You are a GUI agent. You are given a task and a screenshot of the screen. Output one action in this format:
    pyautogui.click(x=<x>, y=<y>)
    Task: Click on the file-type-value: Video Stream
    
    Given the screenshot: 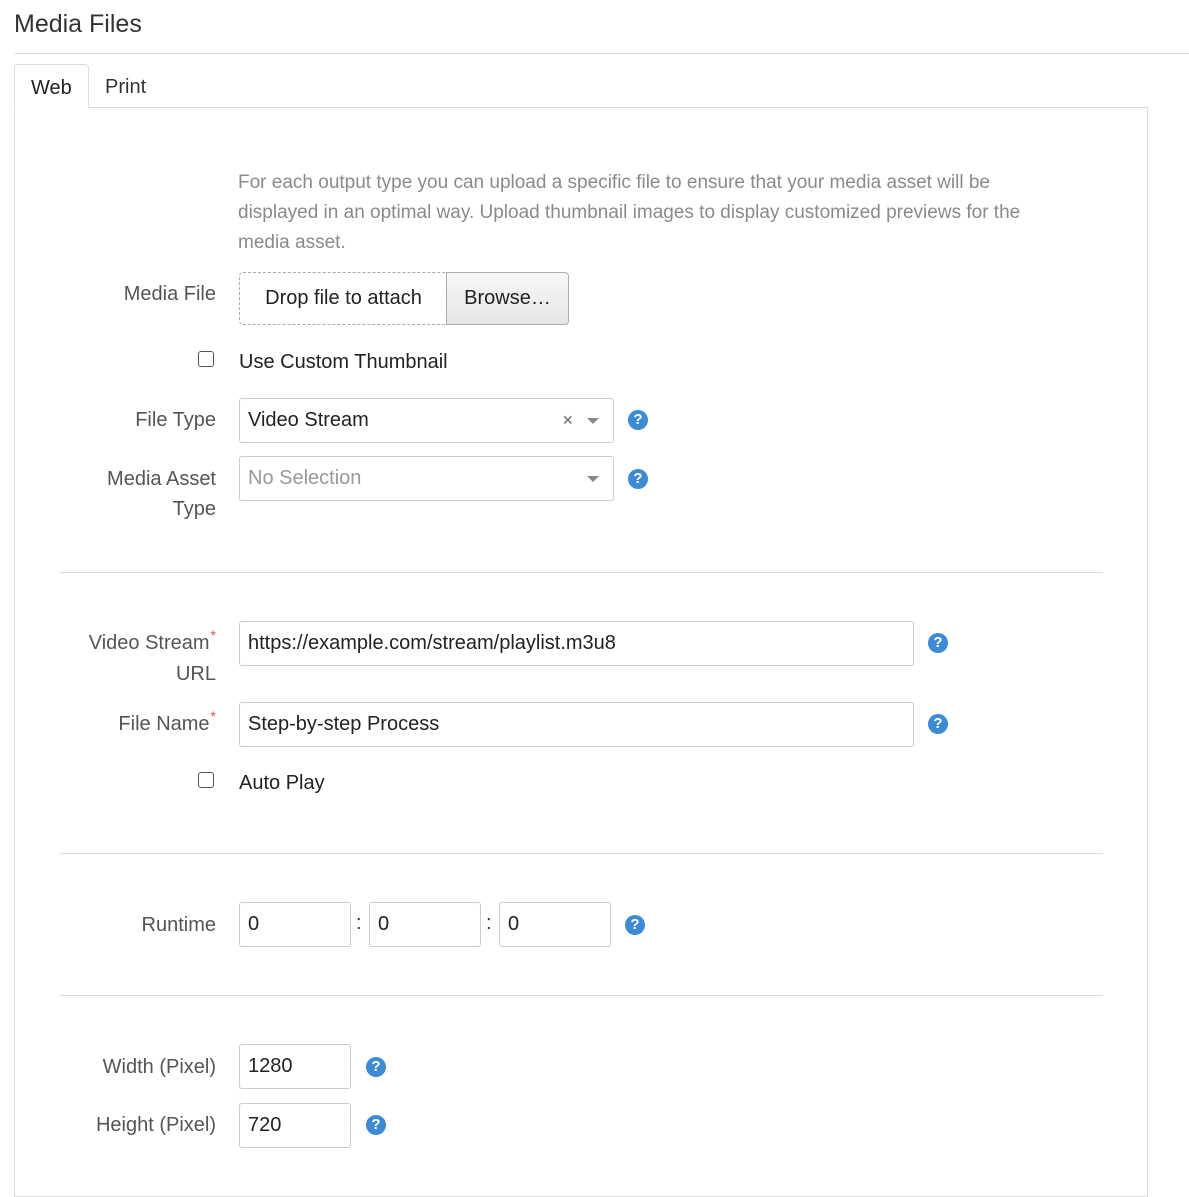 What is the action you would take?
    pyautogui.click(x=308, y=420)
    